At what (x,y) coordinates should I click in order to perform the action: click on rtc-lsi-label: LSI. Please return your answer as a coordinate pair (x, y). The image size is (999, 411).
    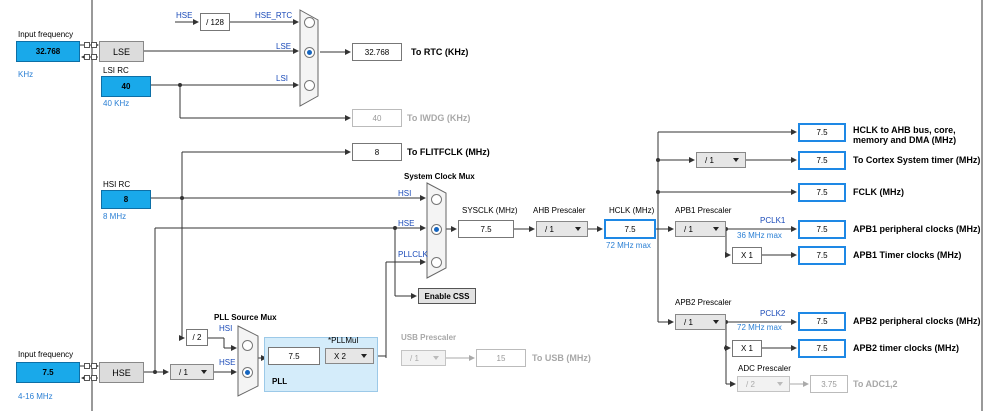
    Looking at the image, I should click on (282, 78).